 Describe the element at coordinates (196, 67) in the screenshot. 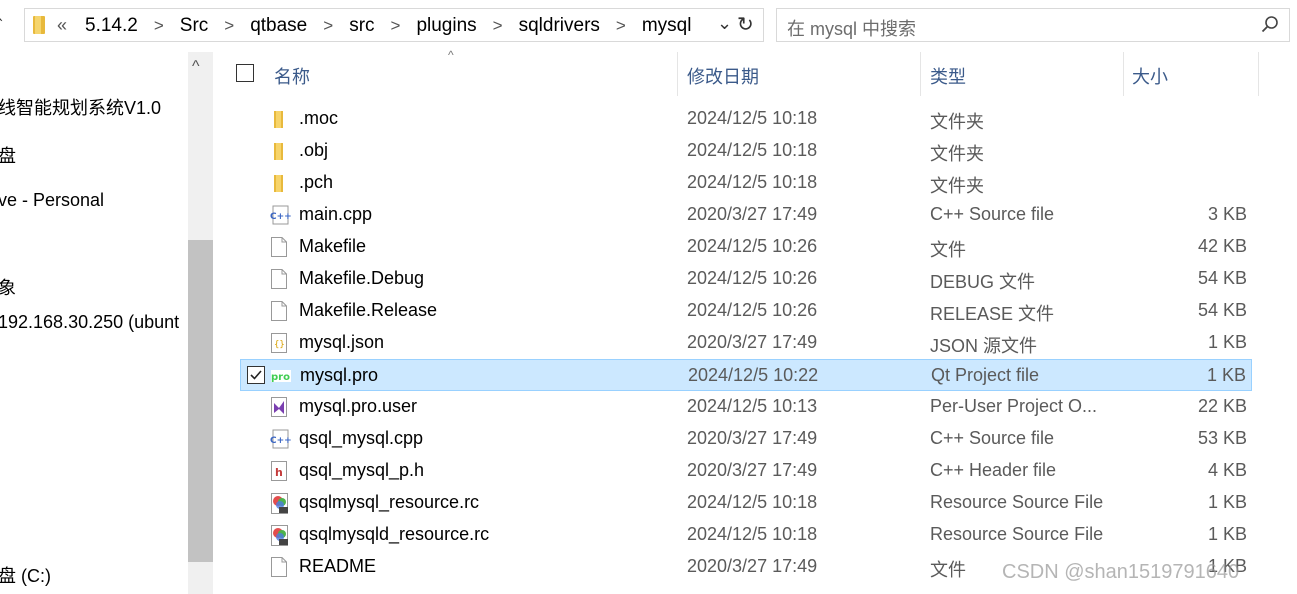

I see `scroll-up-icon: ^` at that location.